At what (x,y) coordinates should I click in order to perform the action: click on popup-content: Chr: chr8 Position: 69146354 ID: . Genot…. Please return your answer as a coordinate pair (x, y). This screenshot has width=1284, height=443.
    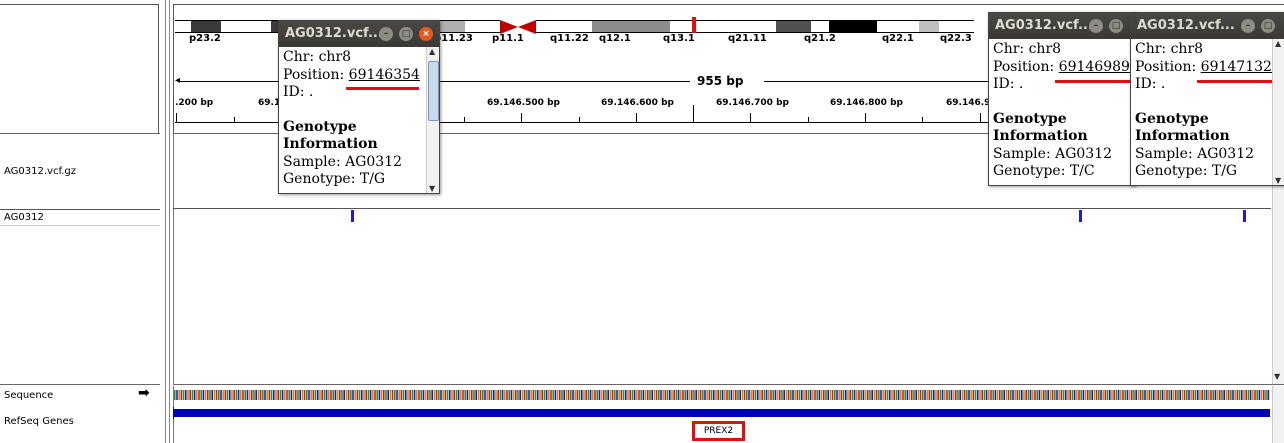
    Looking at the image, I should click on (359, 120).